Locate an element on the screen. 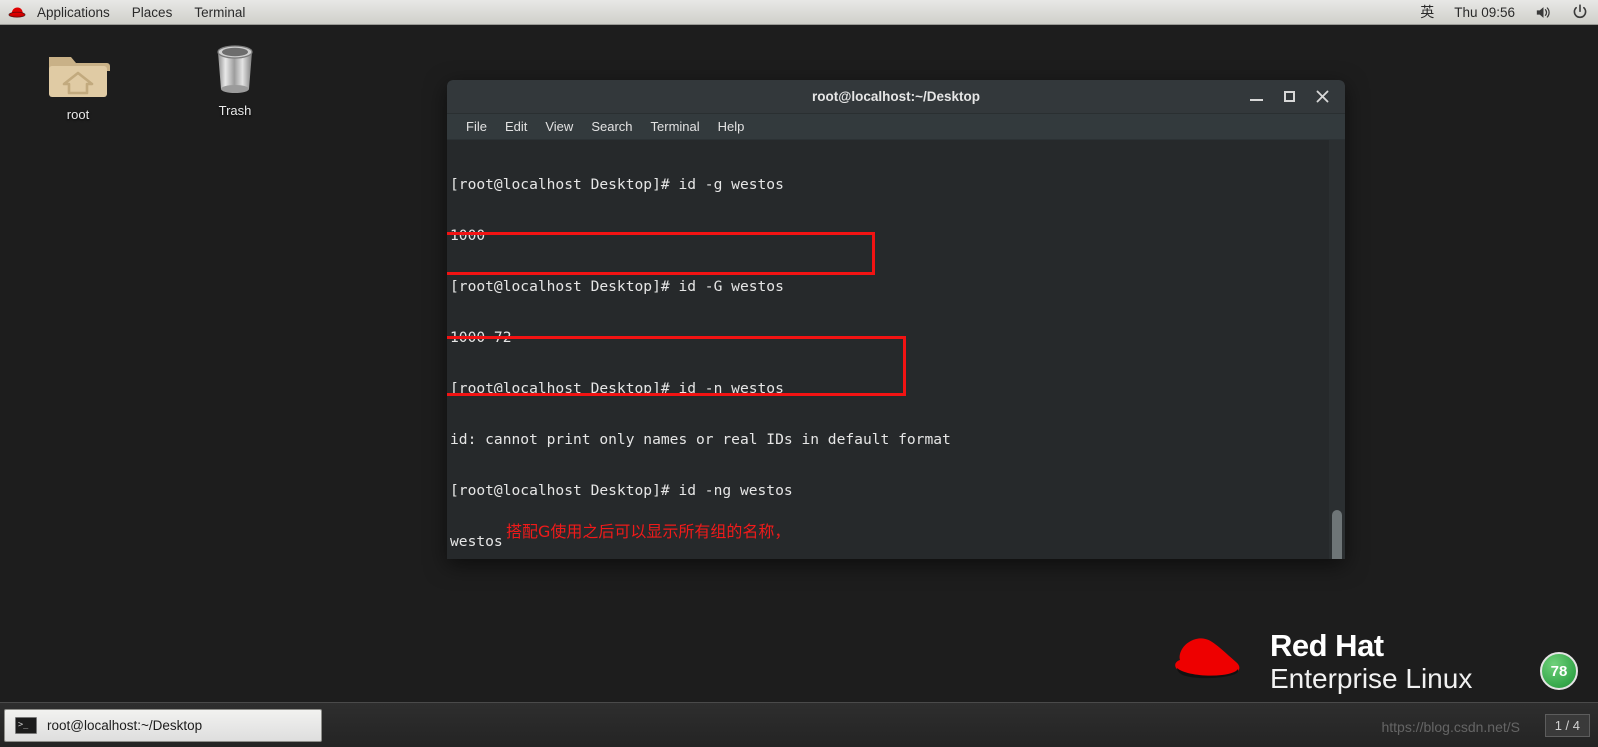 The width and height of the screenshot is (1598, 747). menu-terminal-label: Terminal is located at coordinates (220, 12).